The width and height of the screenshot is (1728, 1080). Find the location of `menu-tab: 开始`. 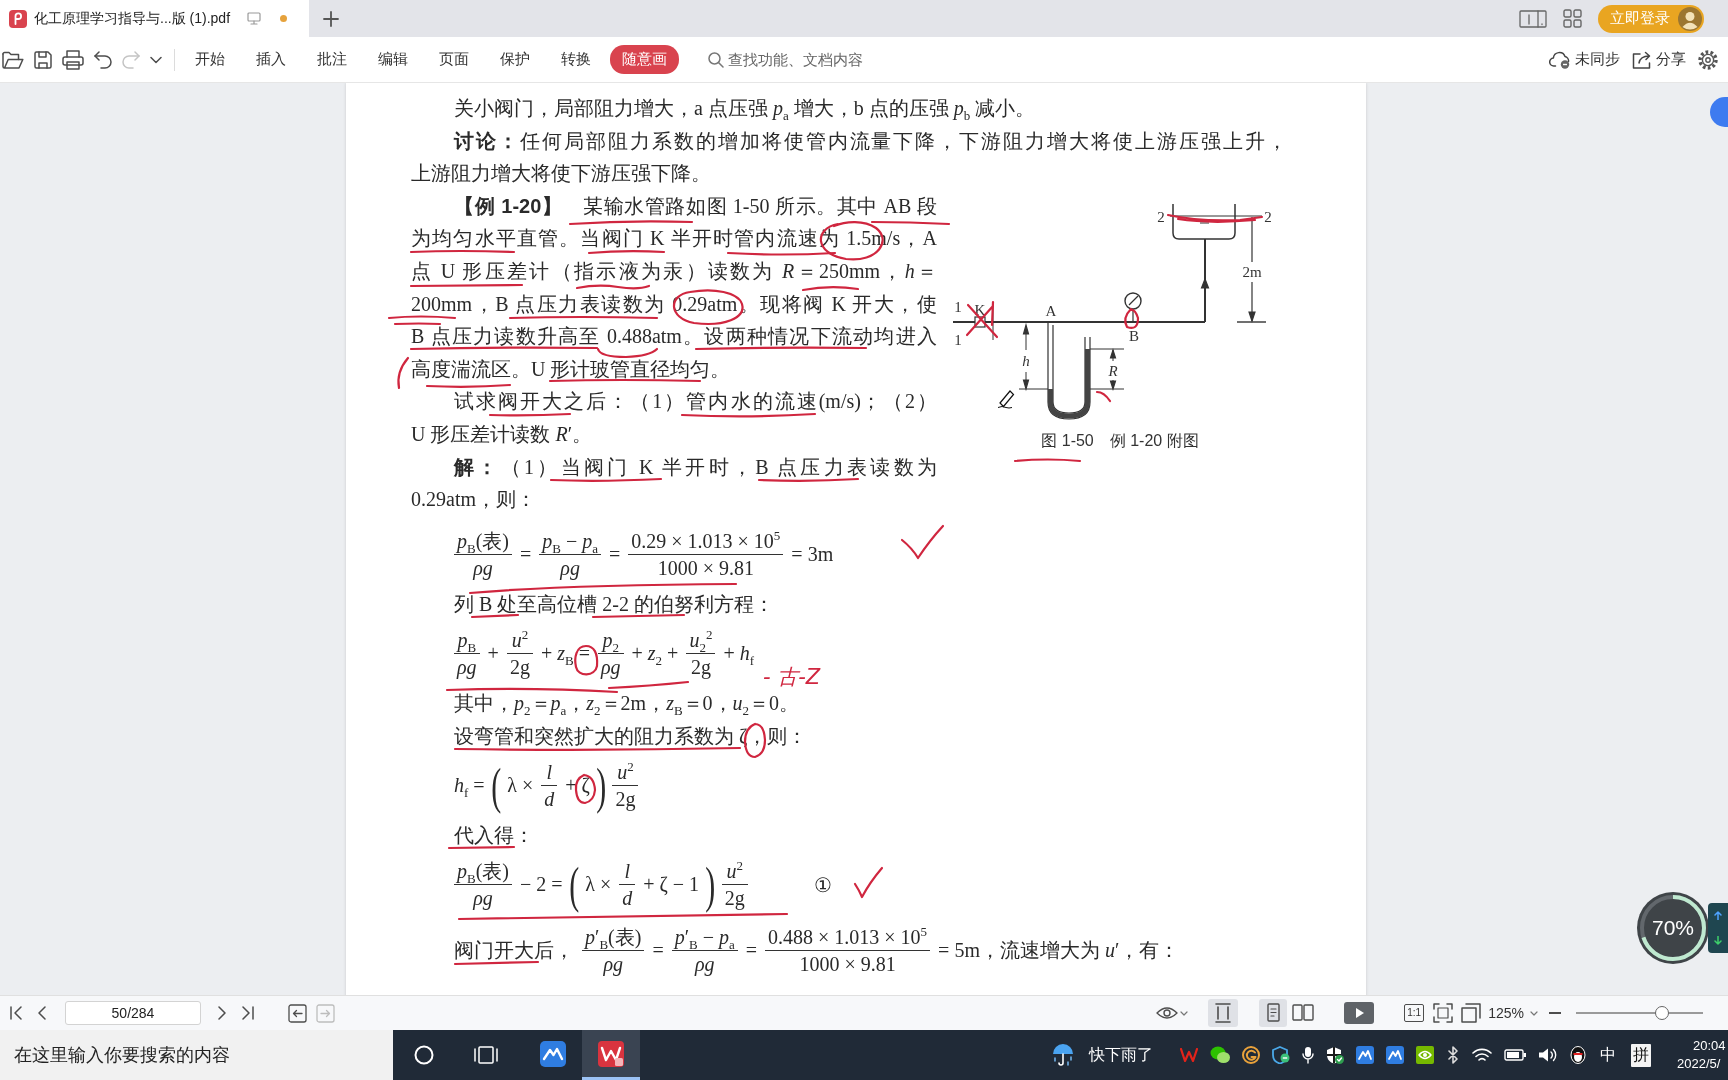

menu-tab: 开始 is located at coordinates (209, 59).